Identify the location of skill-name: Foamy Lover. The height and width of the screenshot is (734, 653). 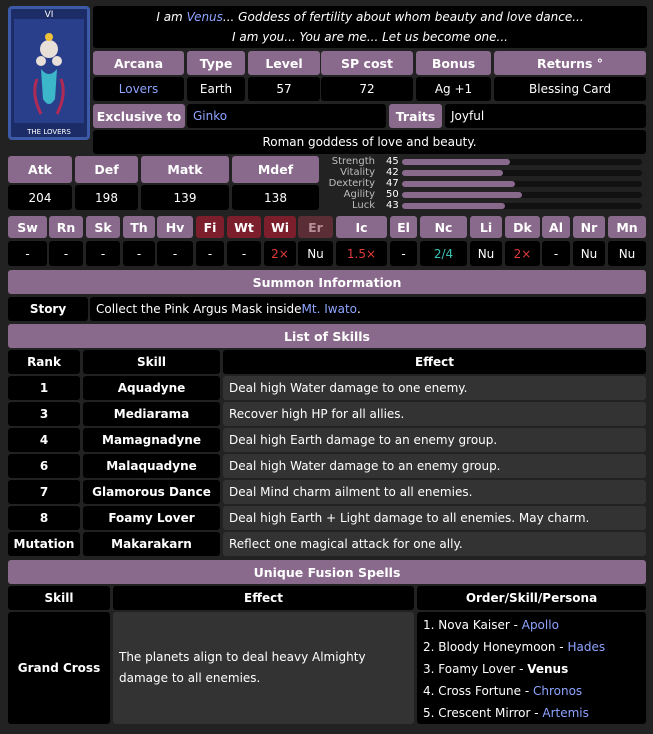
(151, 518).